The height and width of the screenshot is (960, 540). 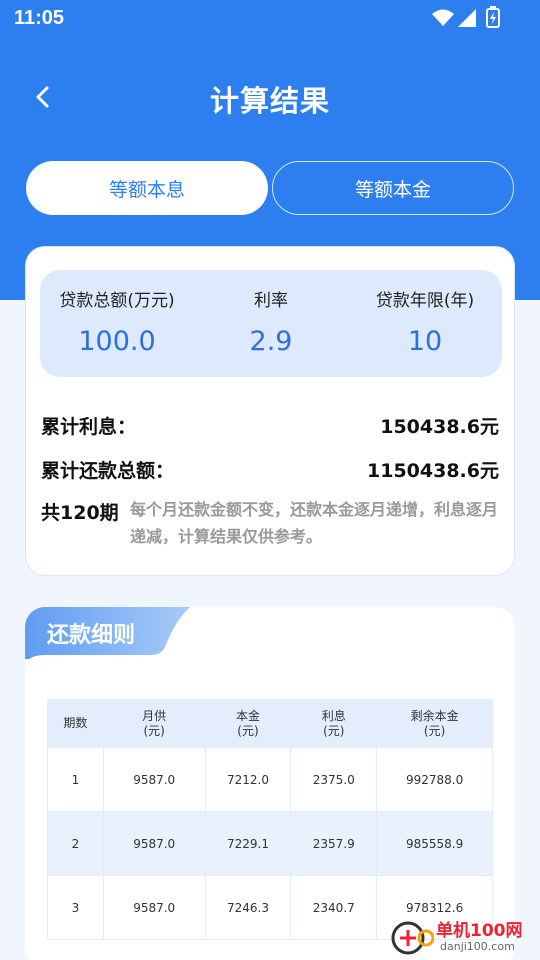 I want to click on watermark-text: 单机100网, so click(x=479, y=931).